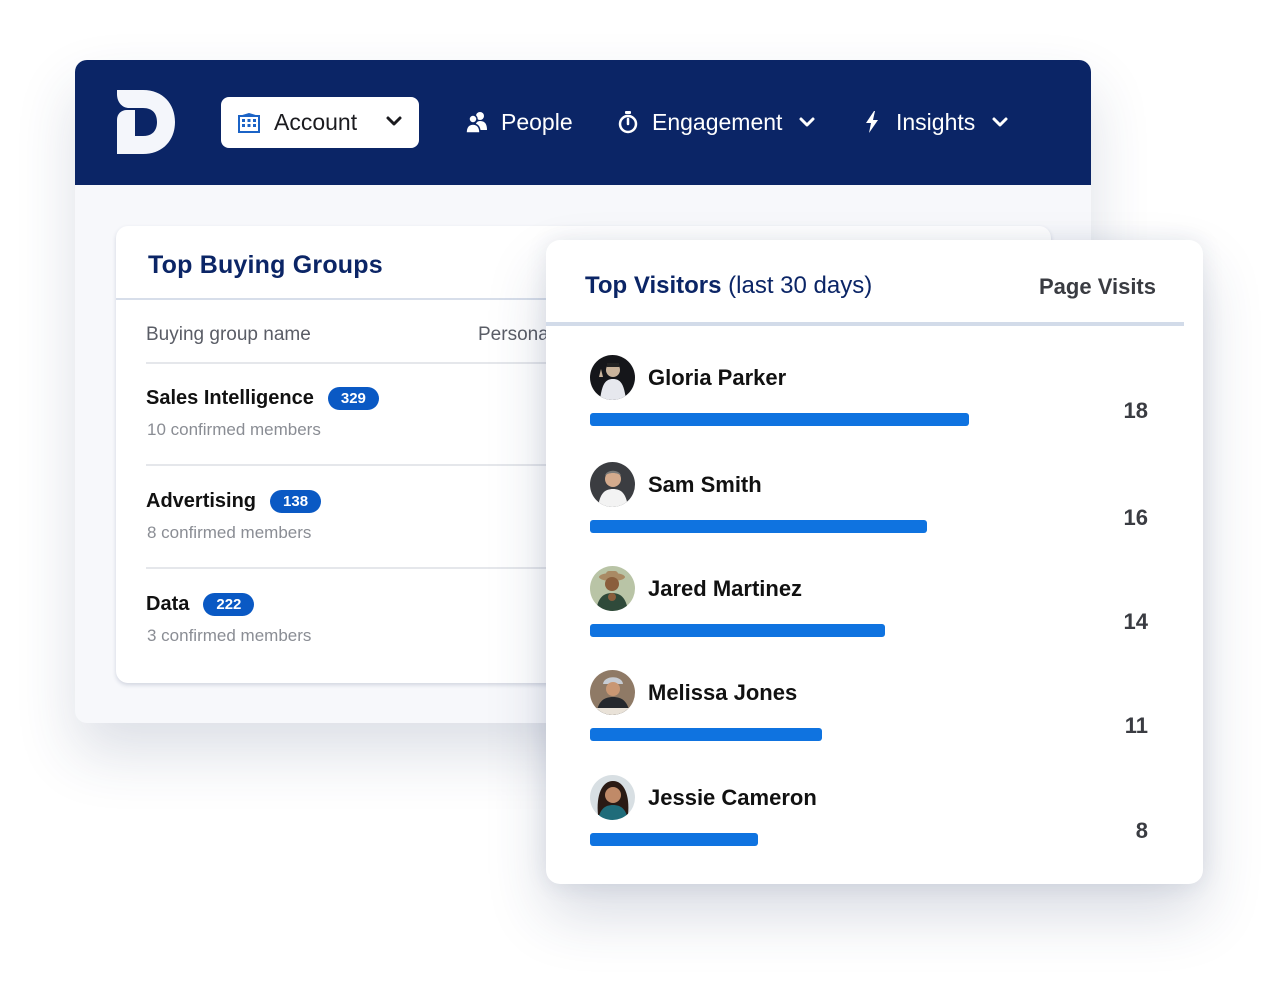  I want to click on nav-engagement-label: Engagement, so click(717, 121).